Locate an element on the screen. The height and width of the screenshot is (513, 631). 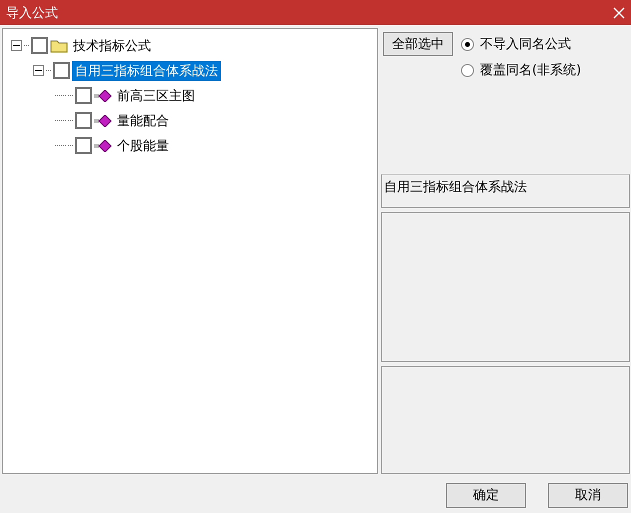
radio-label: 不导入同名公式 is located at coordinates (525, 44).